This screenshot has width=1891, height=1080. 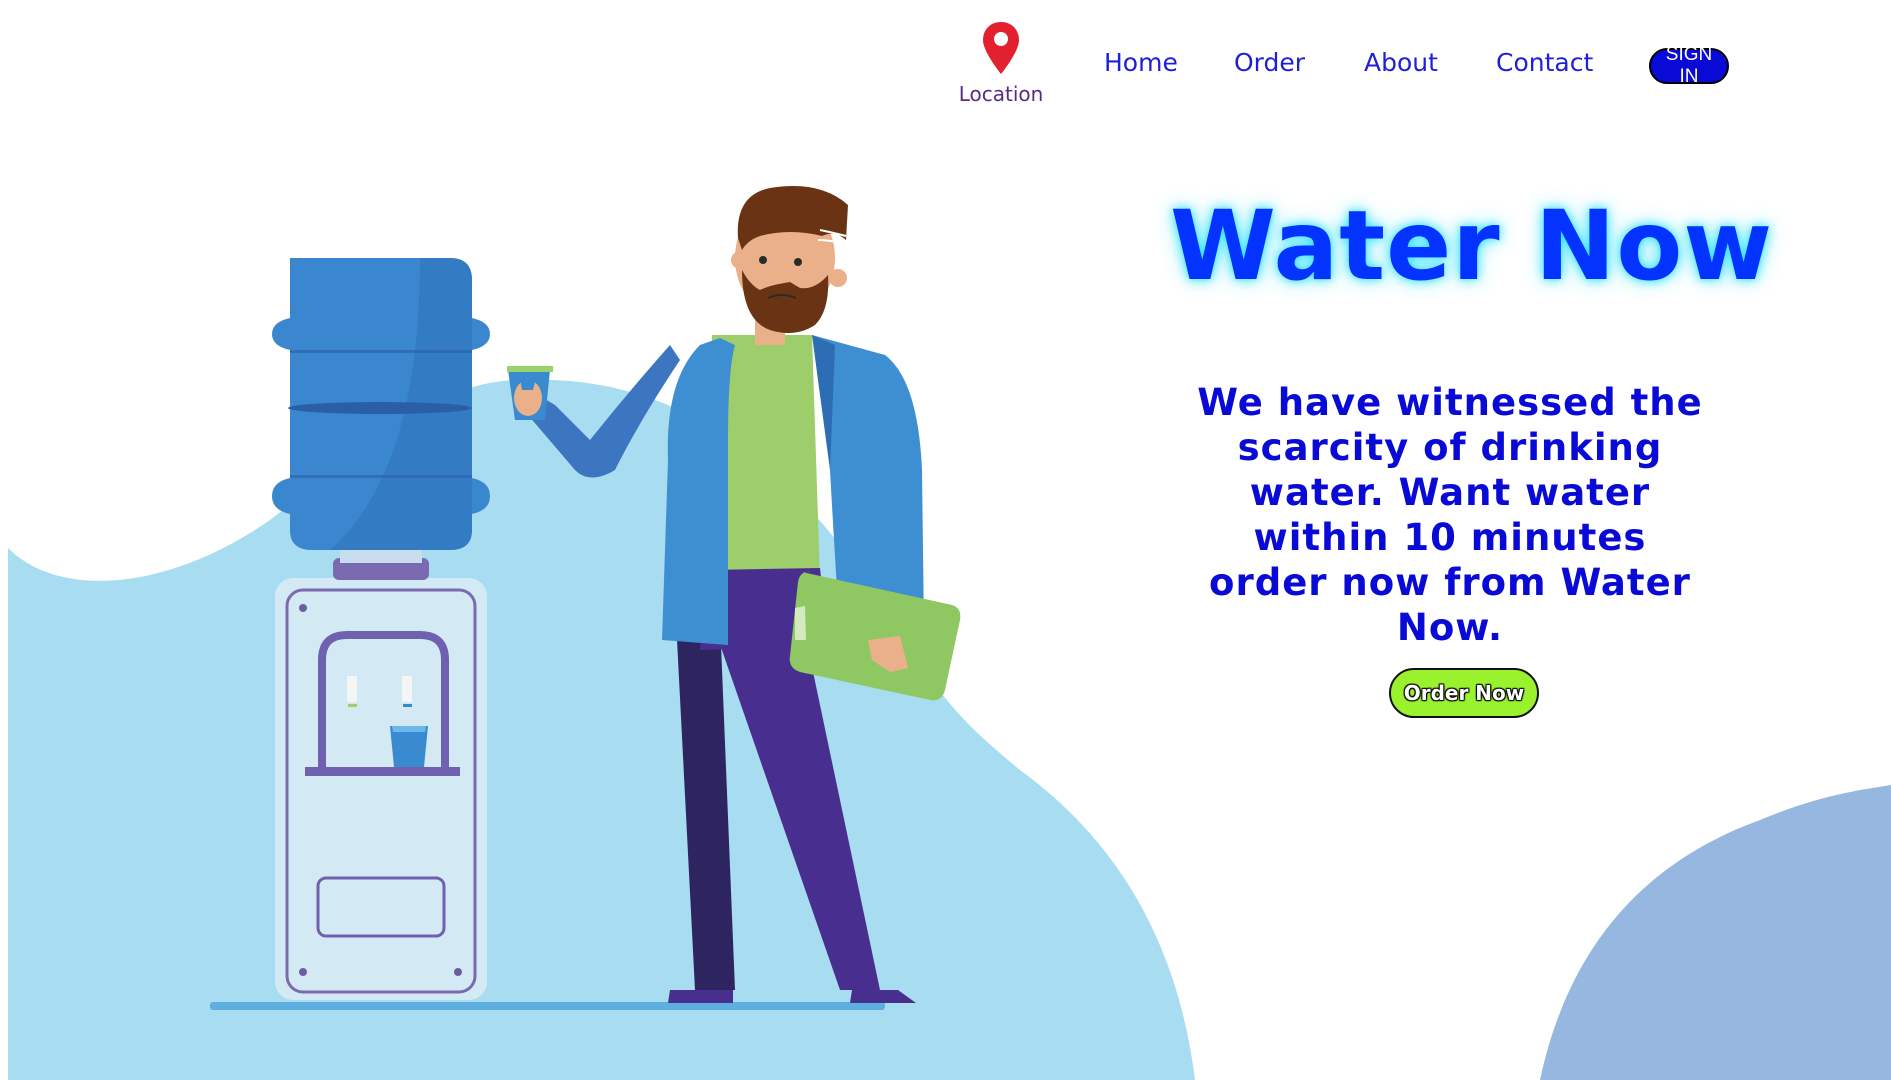 I want to click on nav-link-contact: Contact, so click(x=1544, y=62).